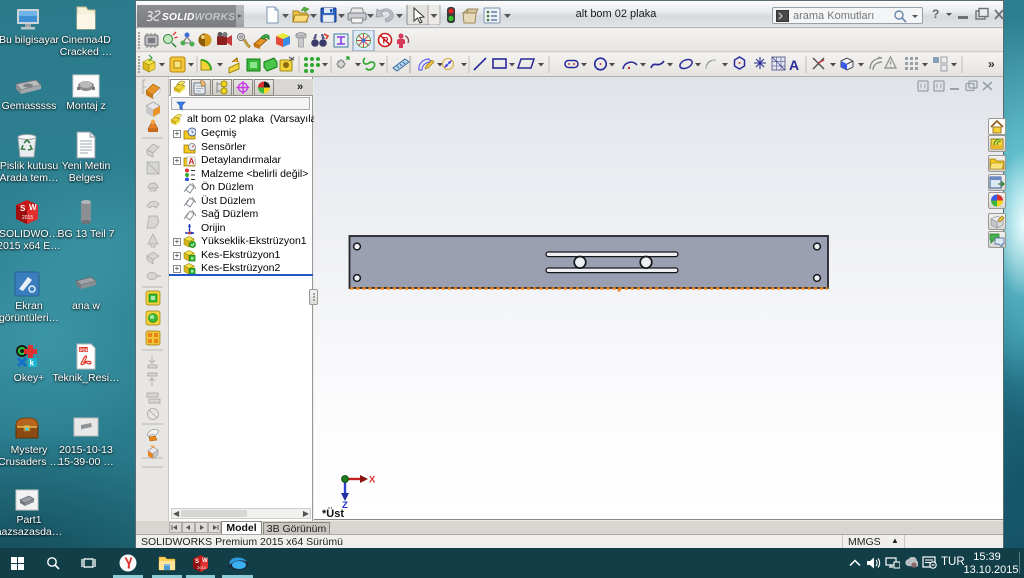  Describe the element at coordinates (372, 480) in the screenshot. I see `svg-text: X` at that location.